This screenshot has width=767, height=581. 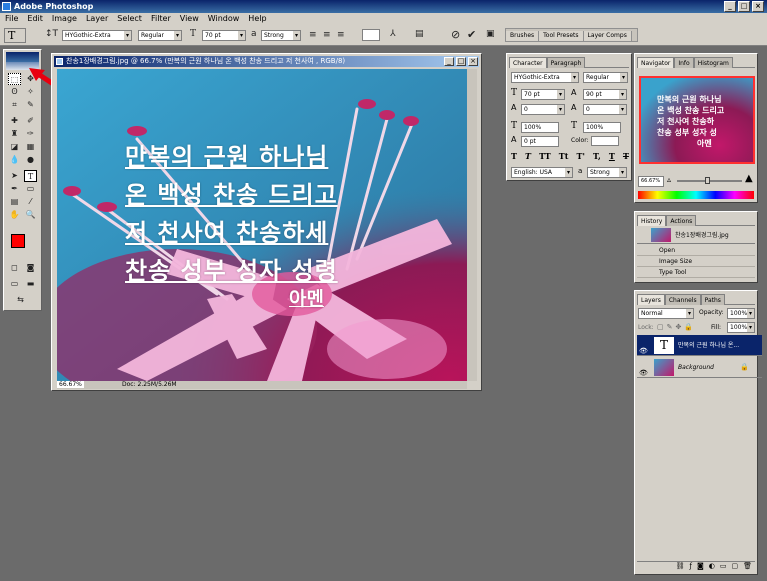 What do you see at coordinates (14, 160) in the screenshot?
I see `blur-tool: 💧` at bounding box center [14, 160].